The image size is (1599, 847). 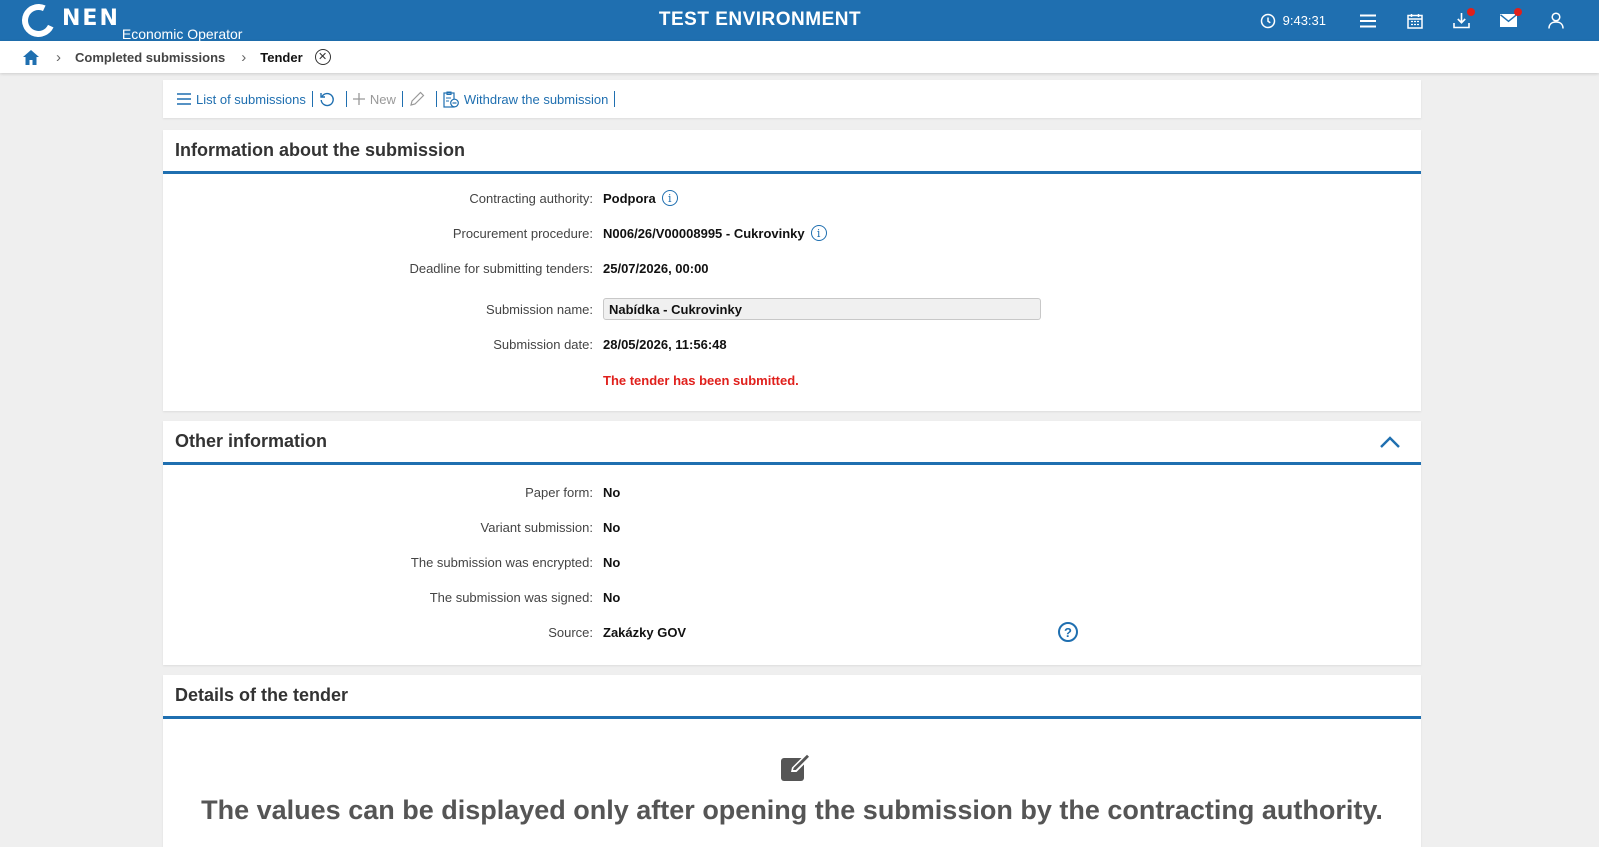 What do you see at coordinates (704, 233) in the screenshot?
I see `procurement-procedure-value: N006/26/V00008995 - Cukrovinky` at bounding box center [704, 233].